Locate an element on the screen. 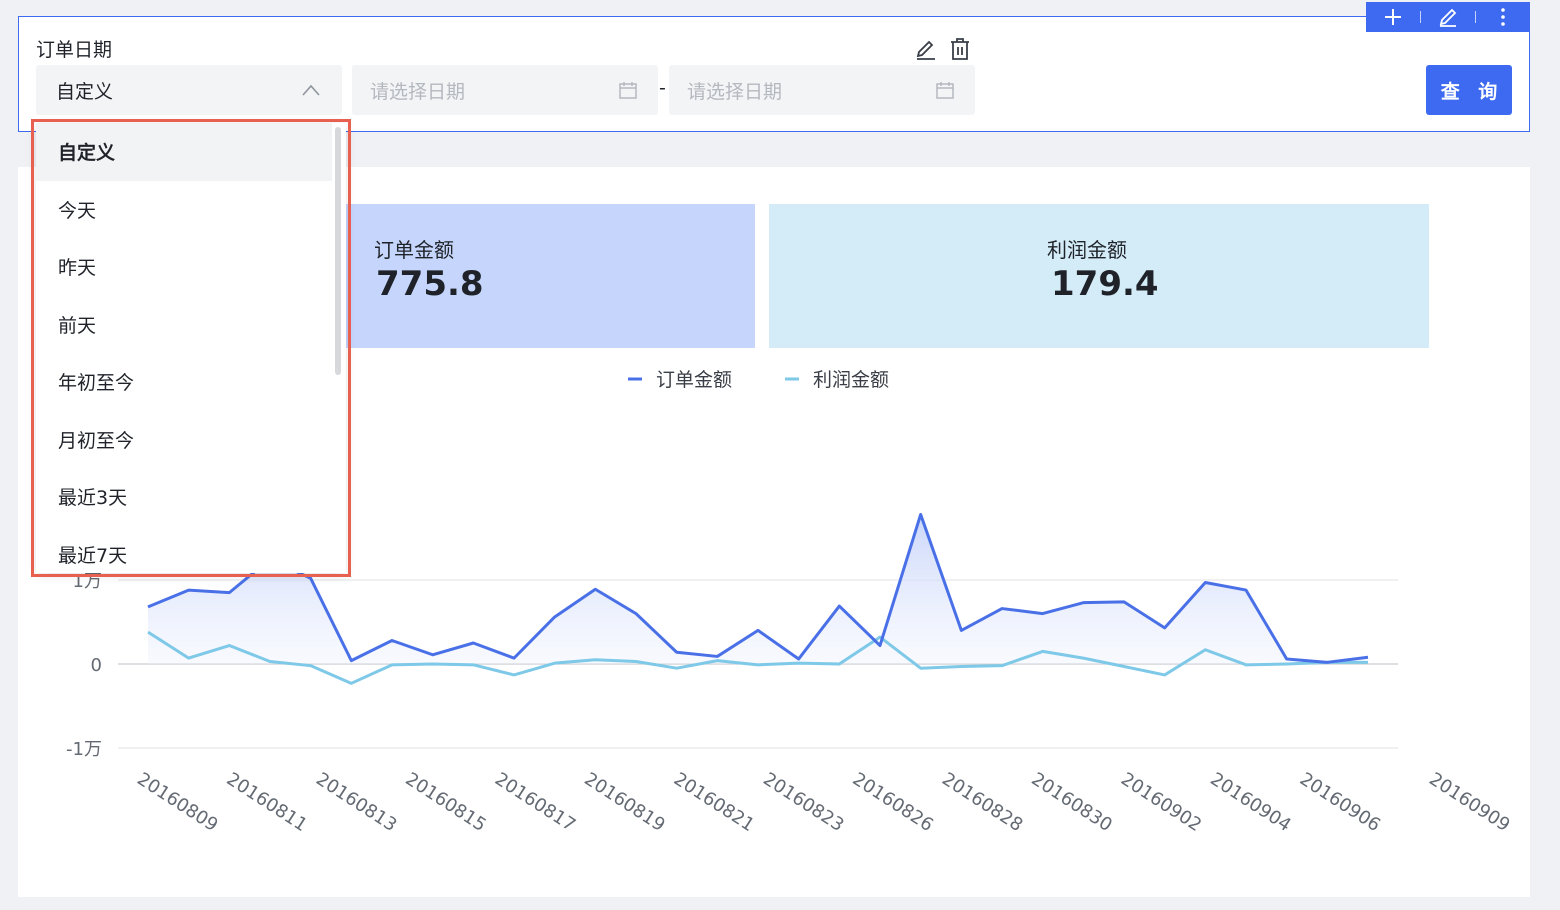 This screenshot has width=1560, height=910. dropdown-list: 自定义 今天 昨天 前天 年初至今 月初至今 最近3天 最近7天 is located at coordinates (191, 348).